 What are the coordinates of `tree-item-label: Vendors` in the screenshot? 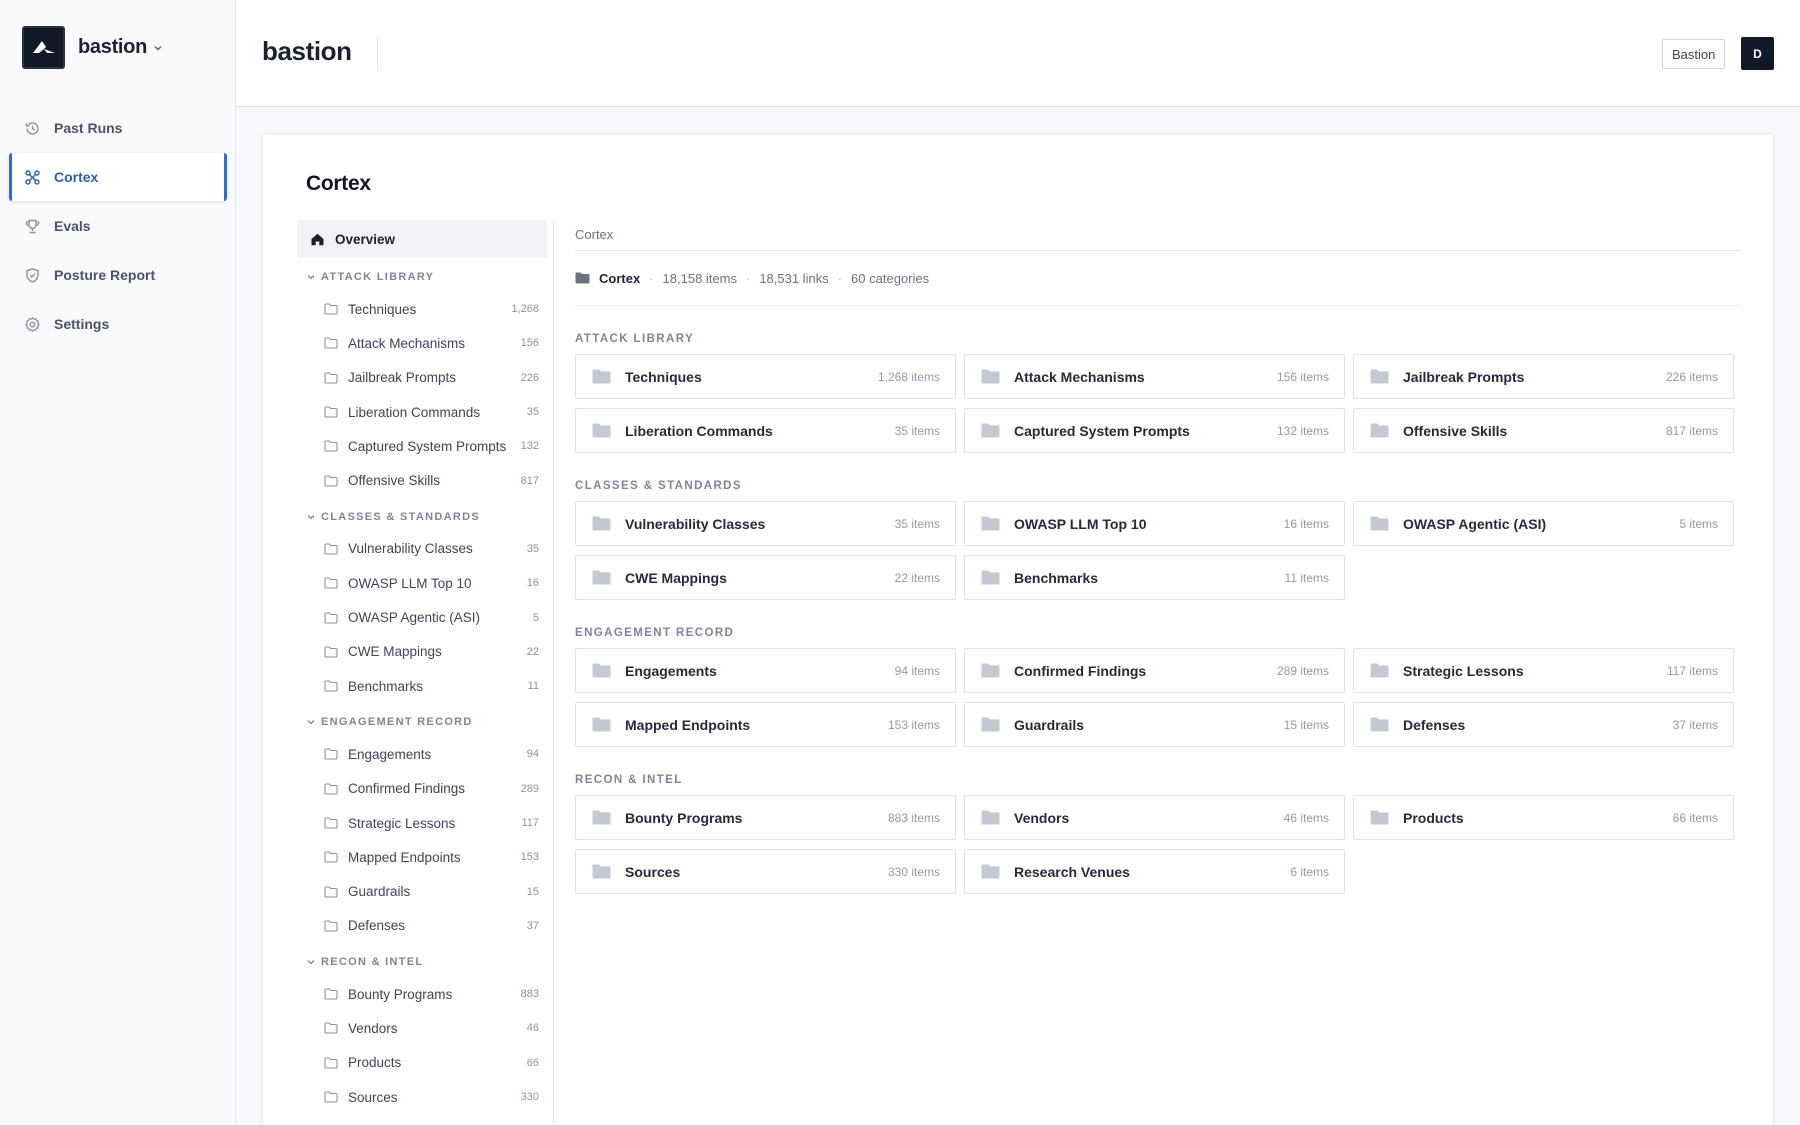 It's located at (373, 1028).